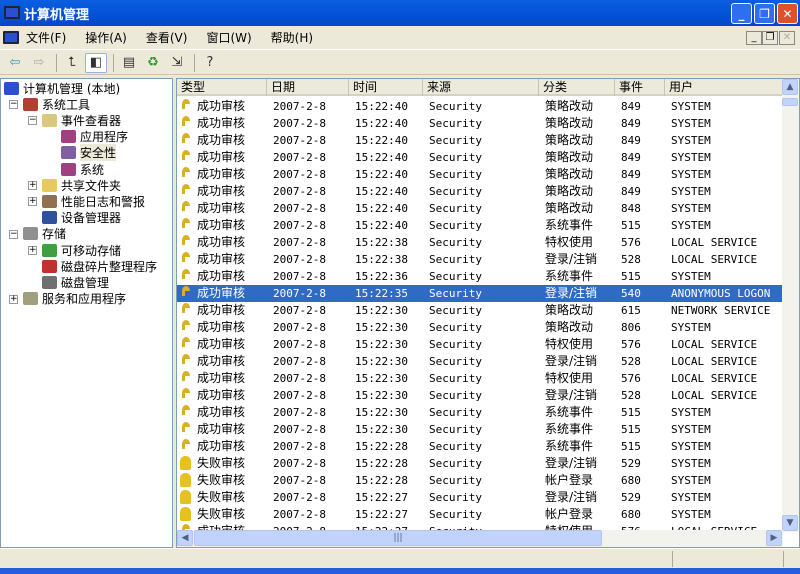  I want to click on tree-item: 设备管理器, so click(81, 218).